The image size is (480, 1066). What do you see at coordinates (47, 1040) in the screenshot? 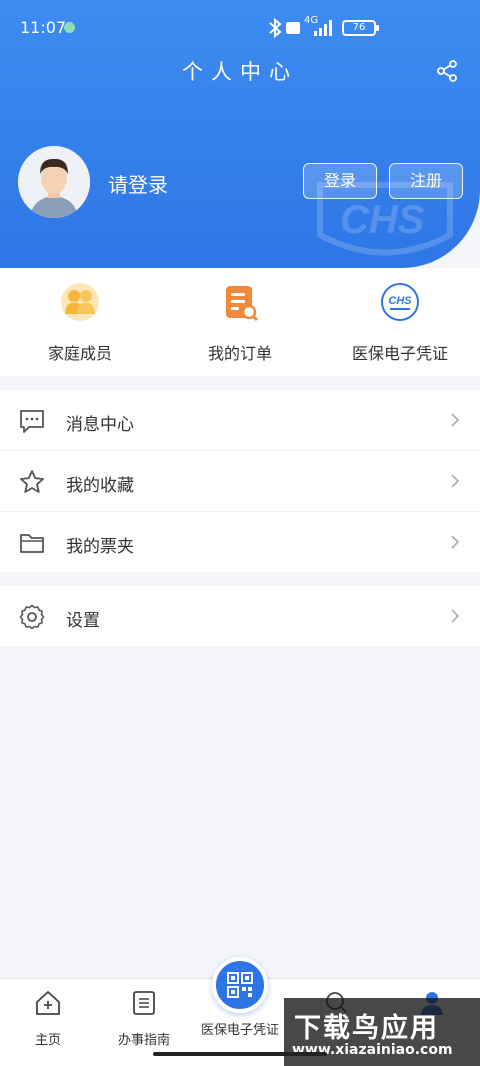
I see `tab-label: 主页` at bounding box center [47, 1040].